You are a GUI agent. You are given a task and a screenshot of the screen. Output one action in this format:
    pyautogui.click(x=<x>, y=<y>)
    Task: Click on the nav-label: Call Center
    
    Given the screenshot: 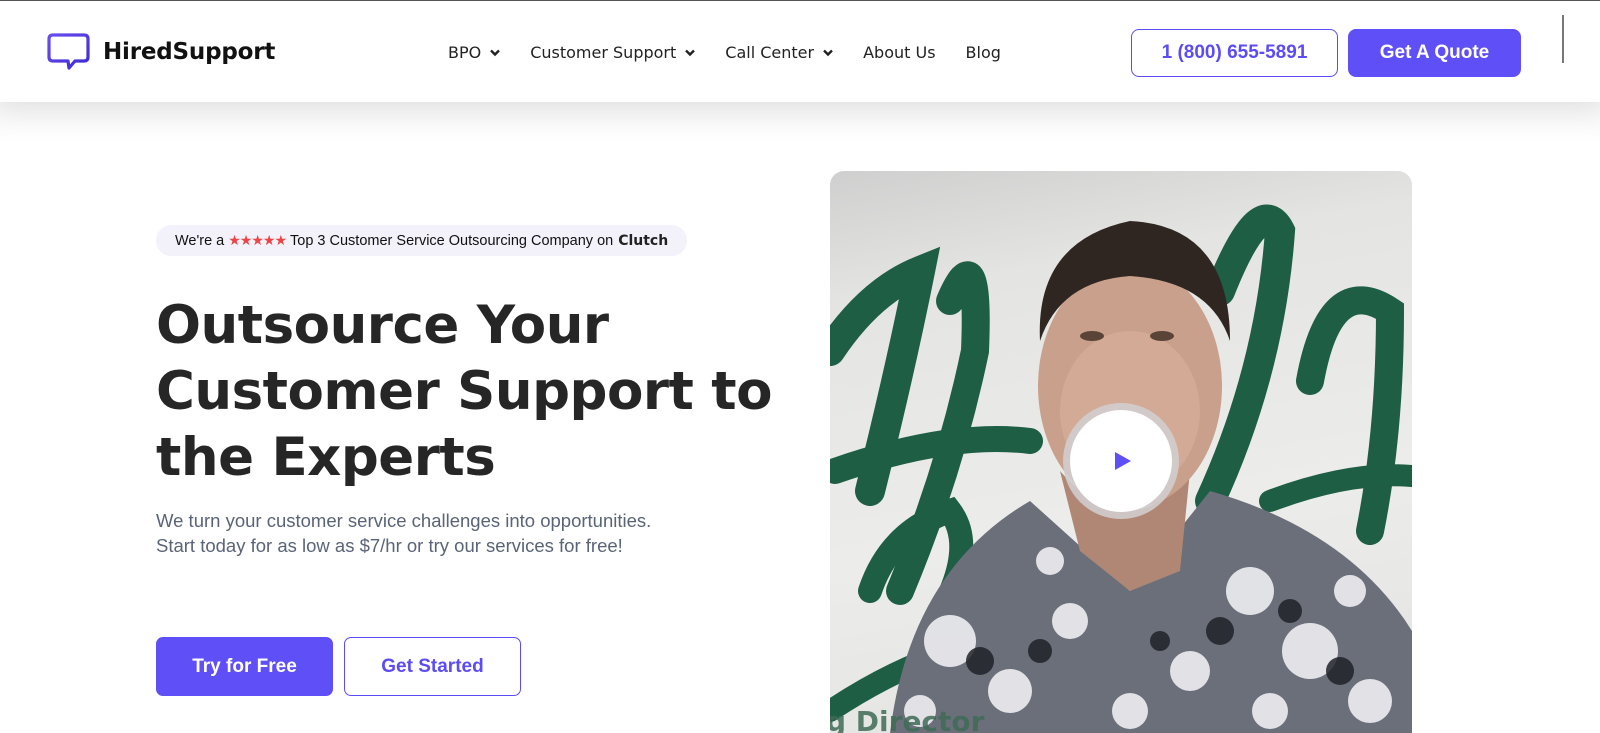 What is the action you would take?
    pyautogui.click(x=770, y=52)
    